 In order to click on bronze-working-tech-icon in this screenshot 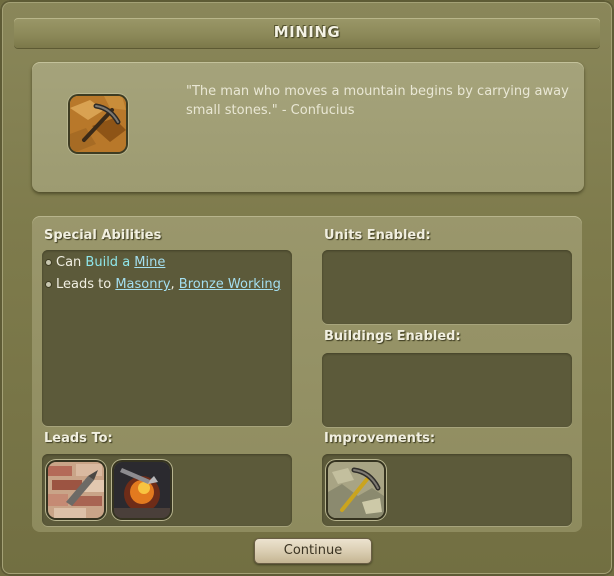, I will do `click(142, 490)`.